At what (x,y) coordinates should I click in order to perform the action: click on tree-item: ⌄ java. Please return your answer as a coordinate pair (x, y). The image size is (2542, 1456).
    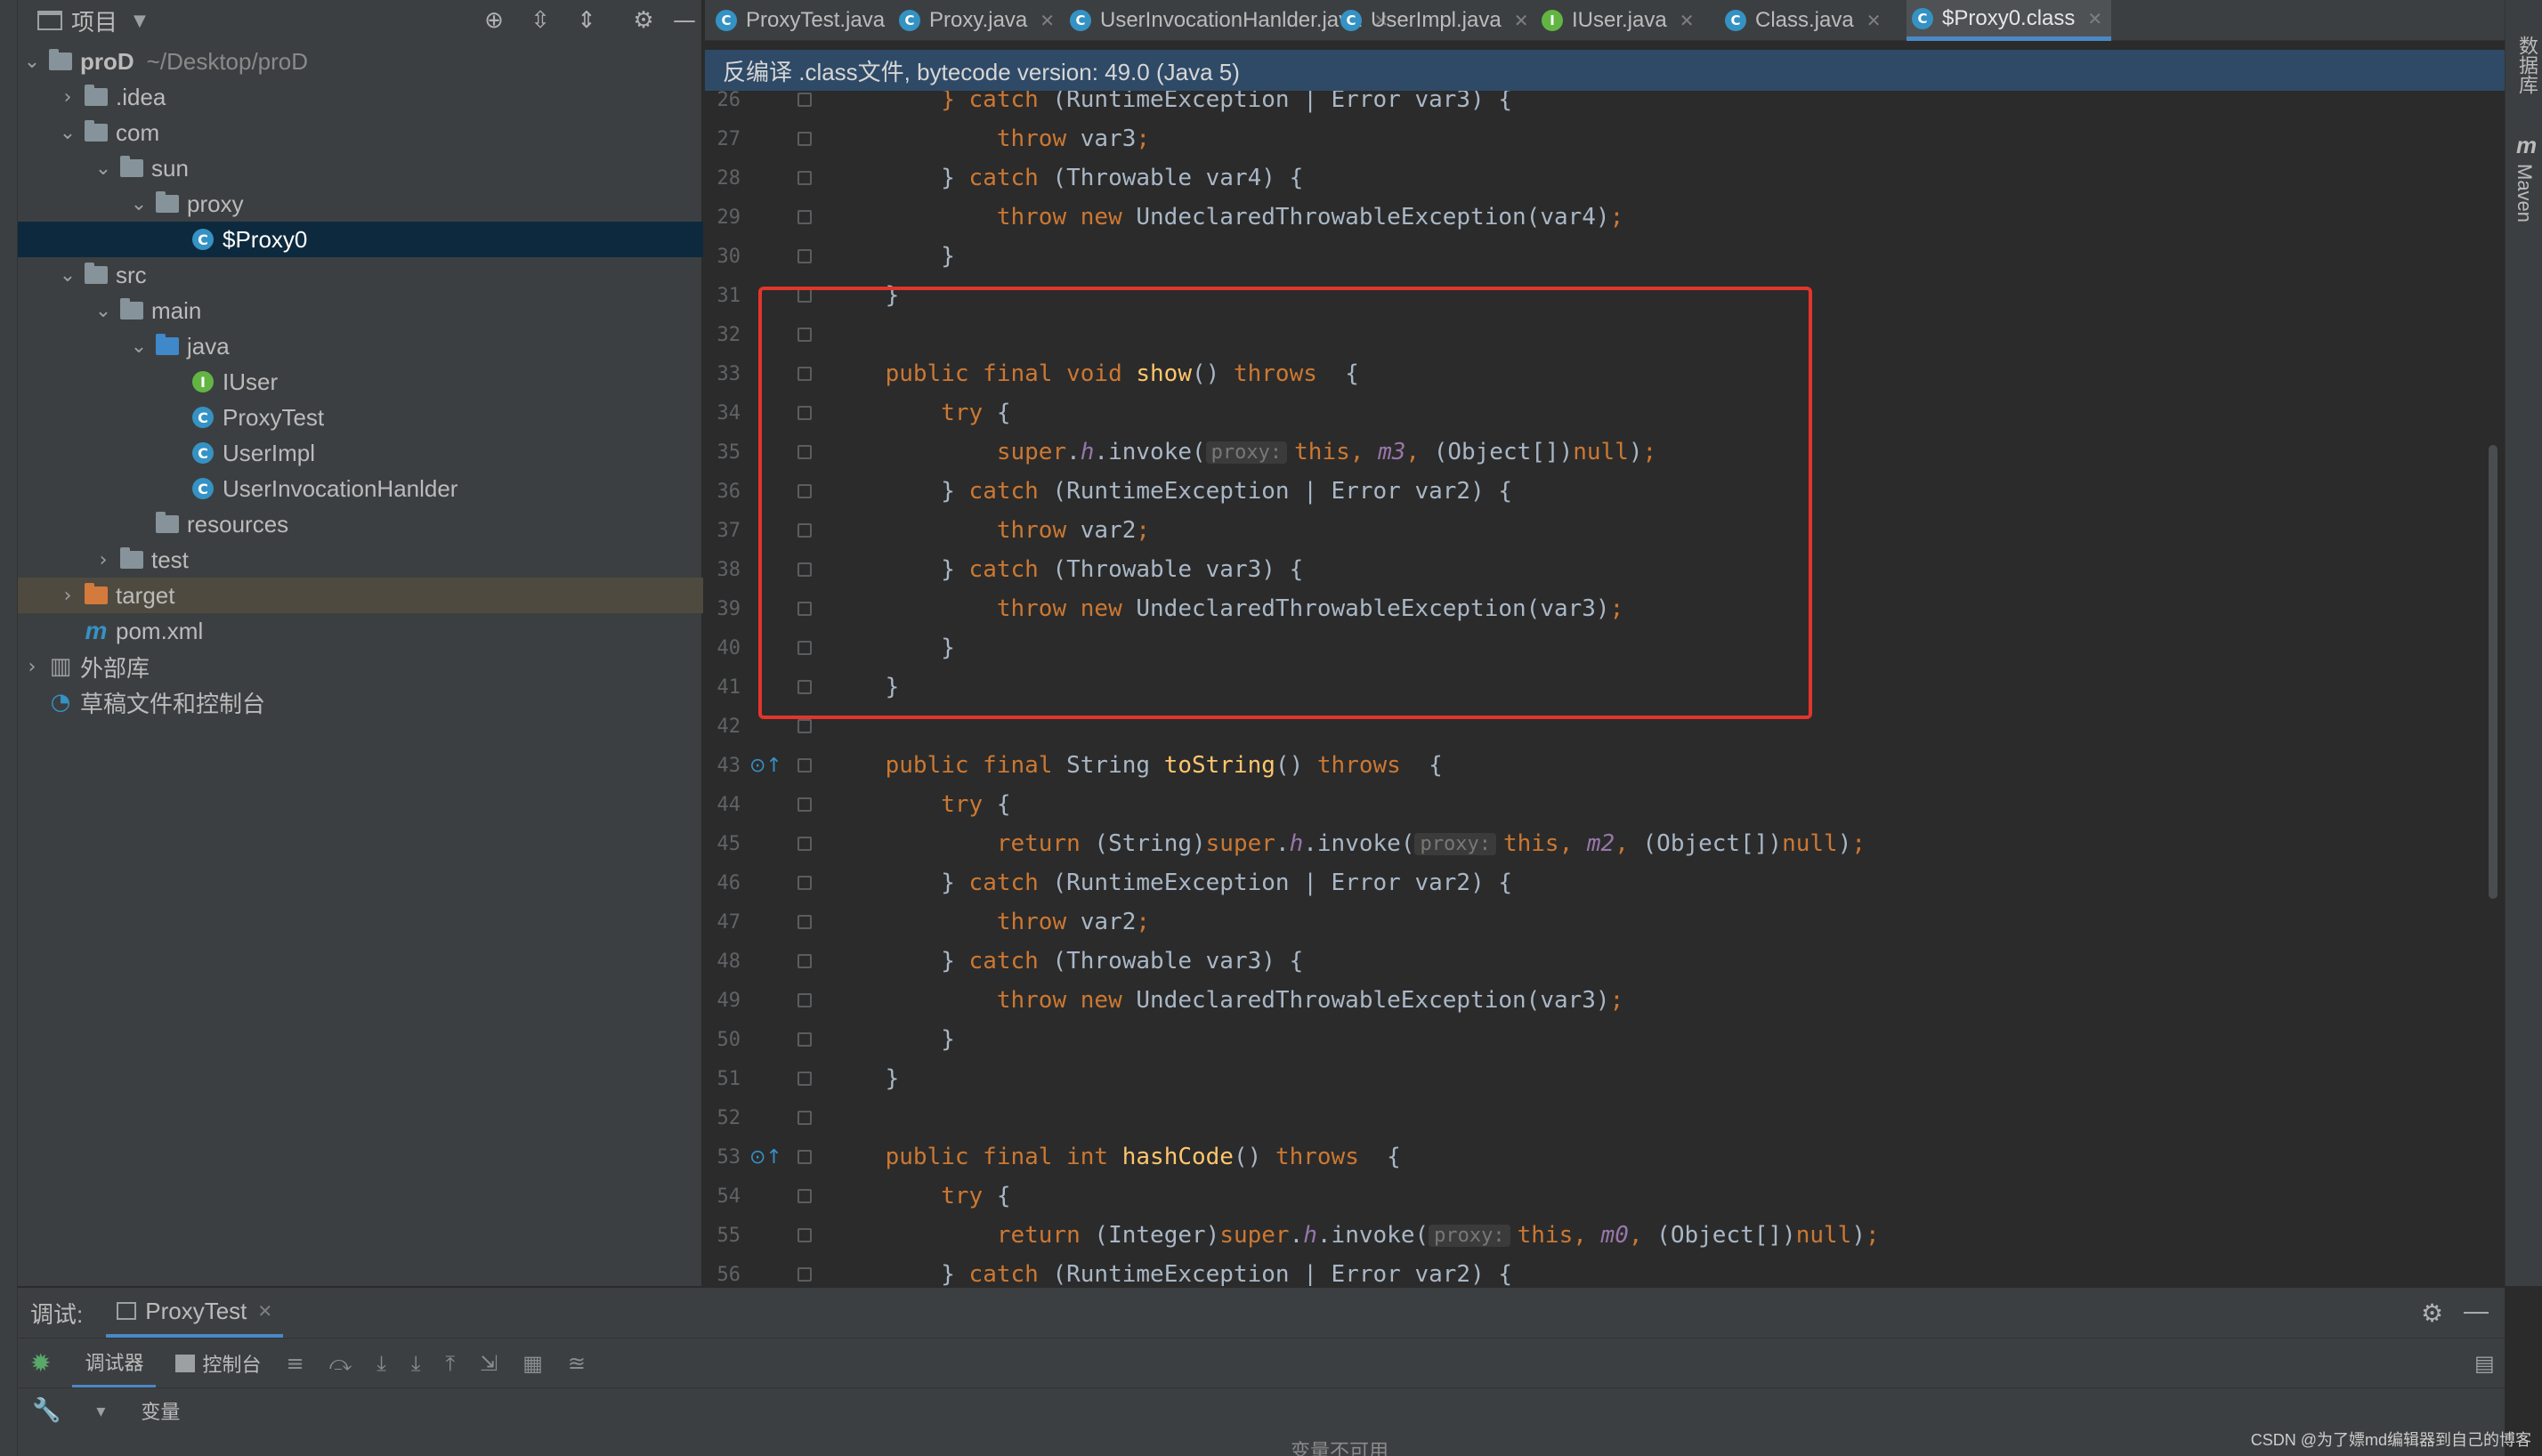
    Looking at the image, I should click on (360, 346).